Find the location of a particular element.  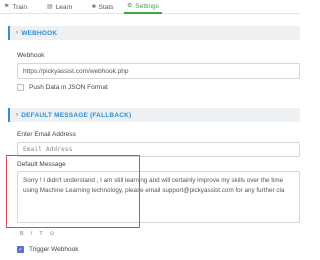

camera-icon: ■ is located at coordinates (94, 7).